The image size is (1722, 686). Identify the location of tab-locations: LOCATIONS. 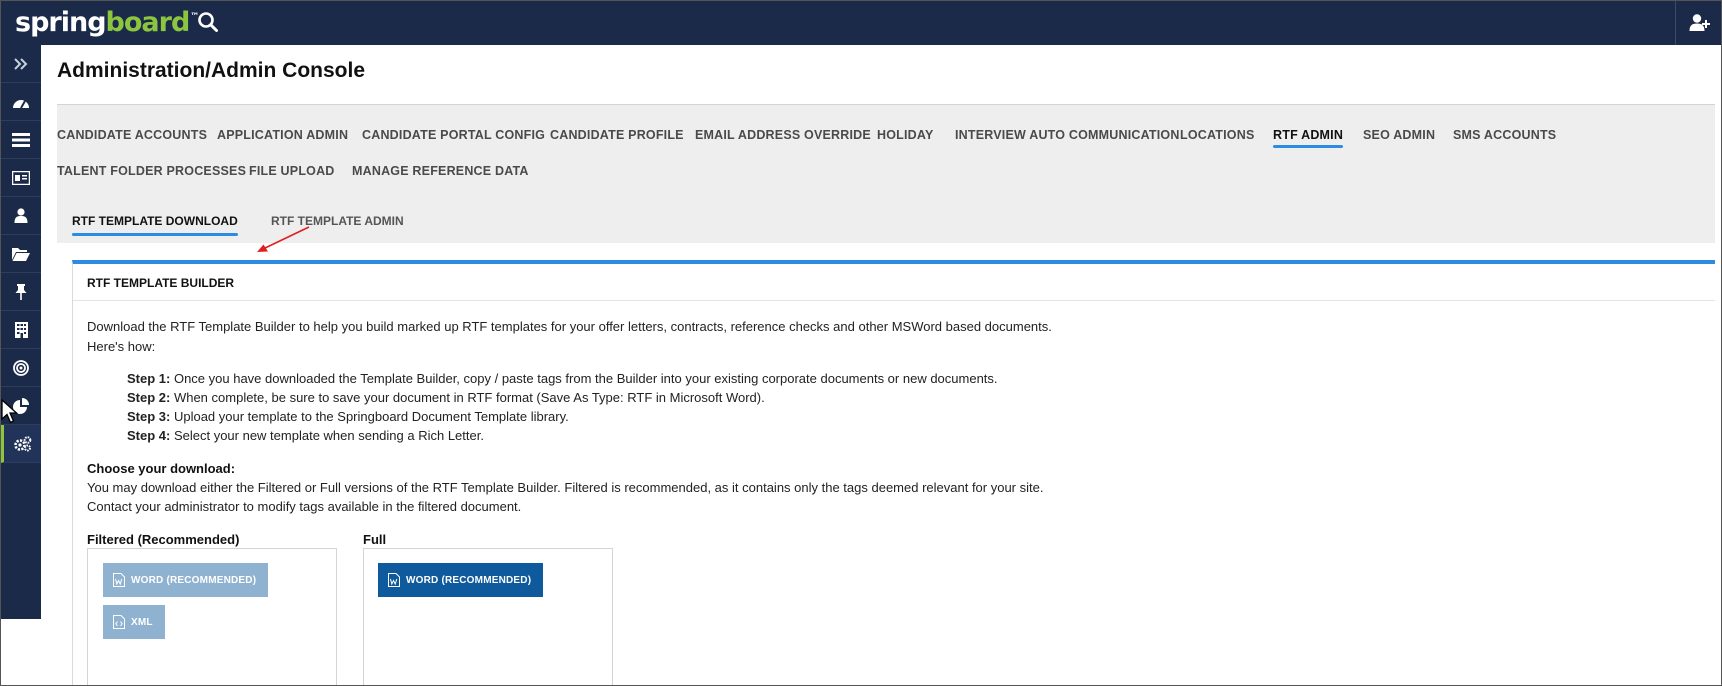
(1217, 135).